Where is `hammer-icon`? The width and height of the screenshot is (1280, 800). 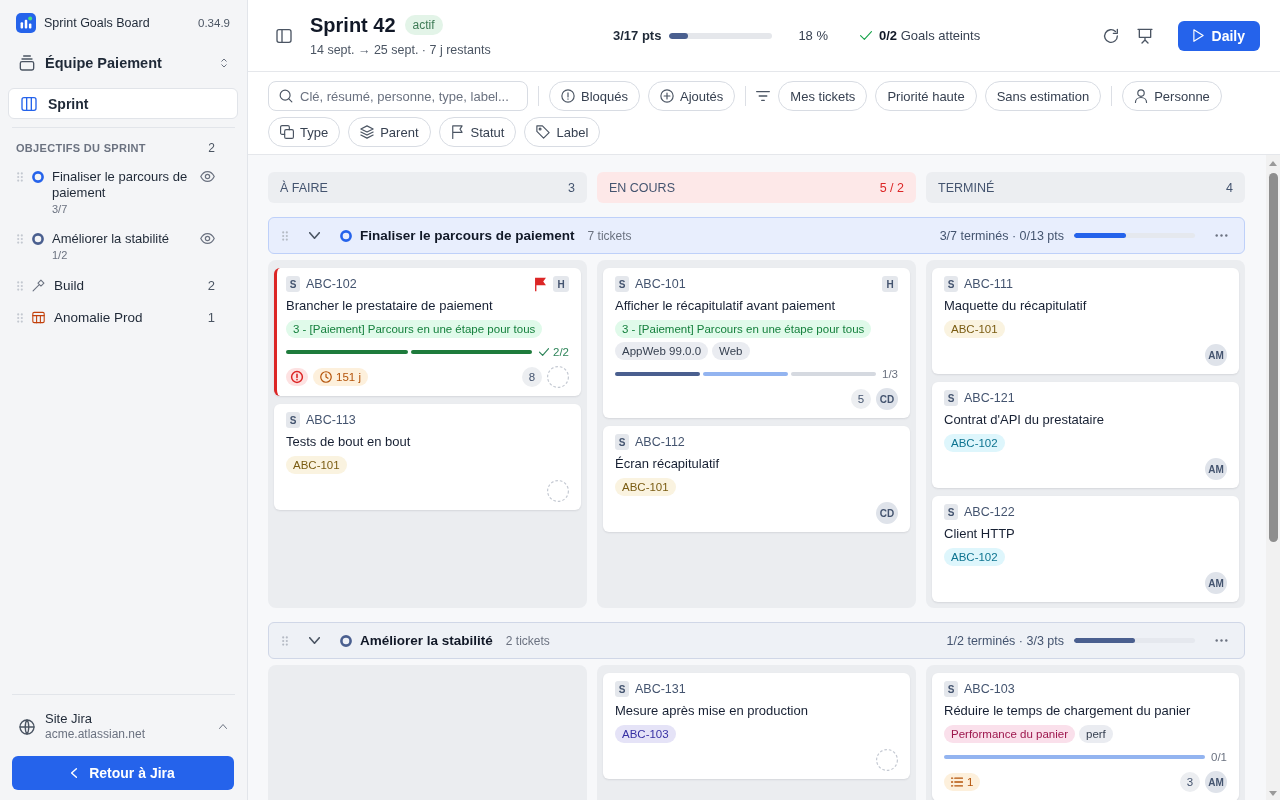 hammer-icon is located at coordinates (38, 285).